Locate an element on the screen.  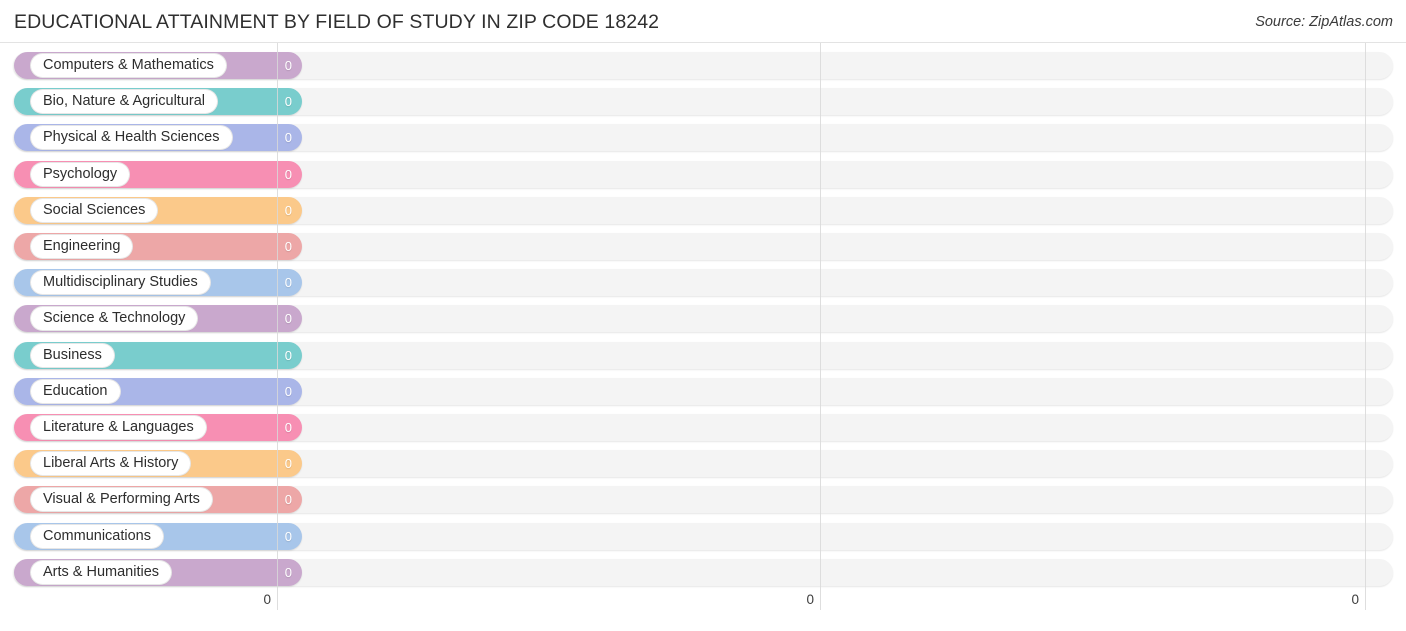
category-label: Psychology is located at coordinates (80, 174).